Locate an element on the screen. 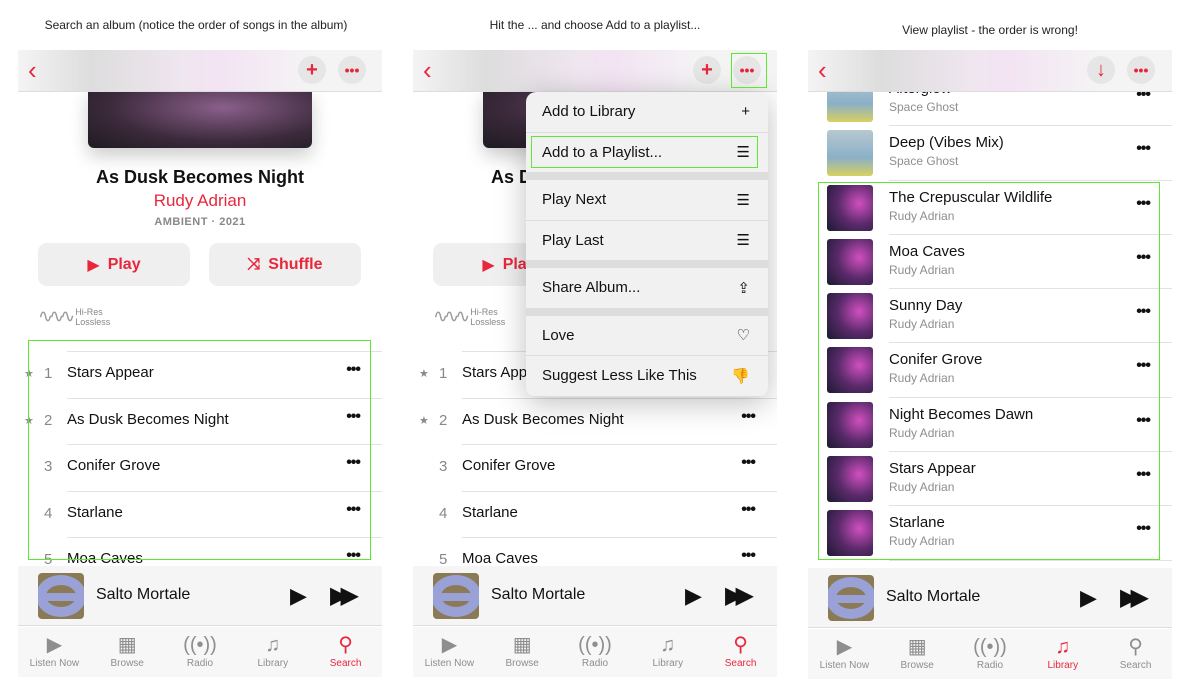  track-number: 4 is located at coordinates (443, 513).